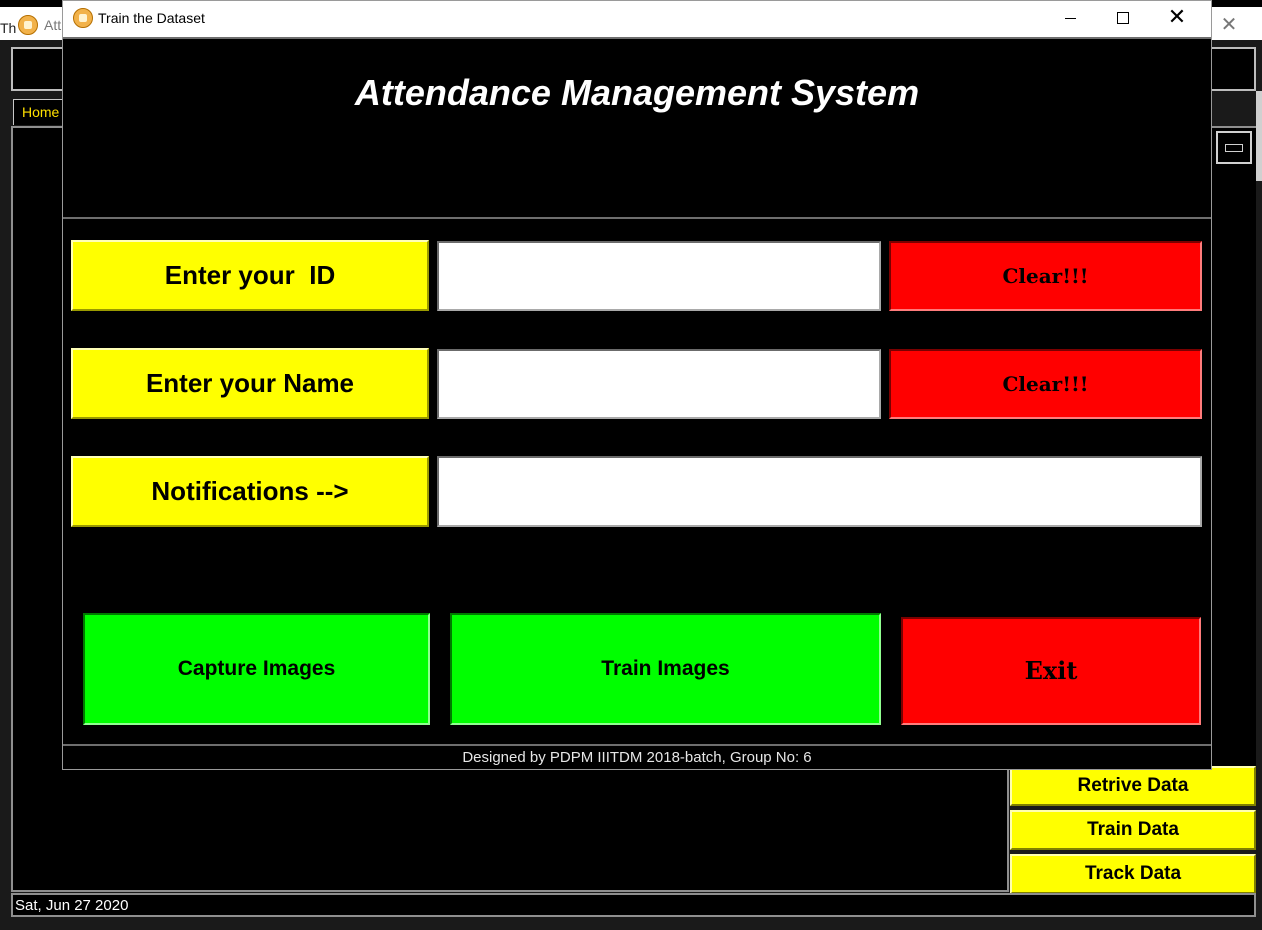  I want to click on background-edge-text: Th, so click(8, 28).